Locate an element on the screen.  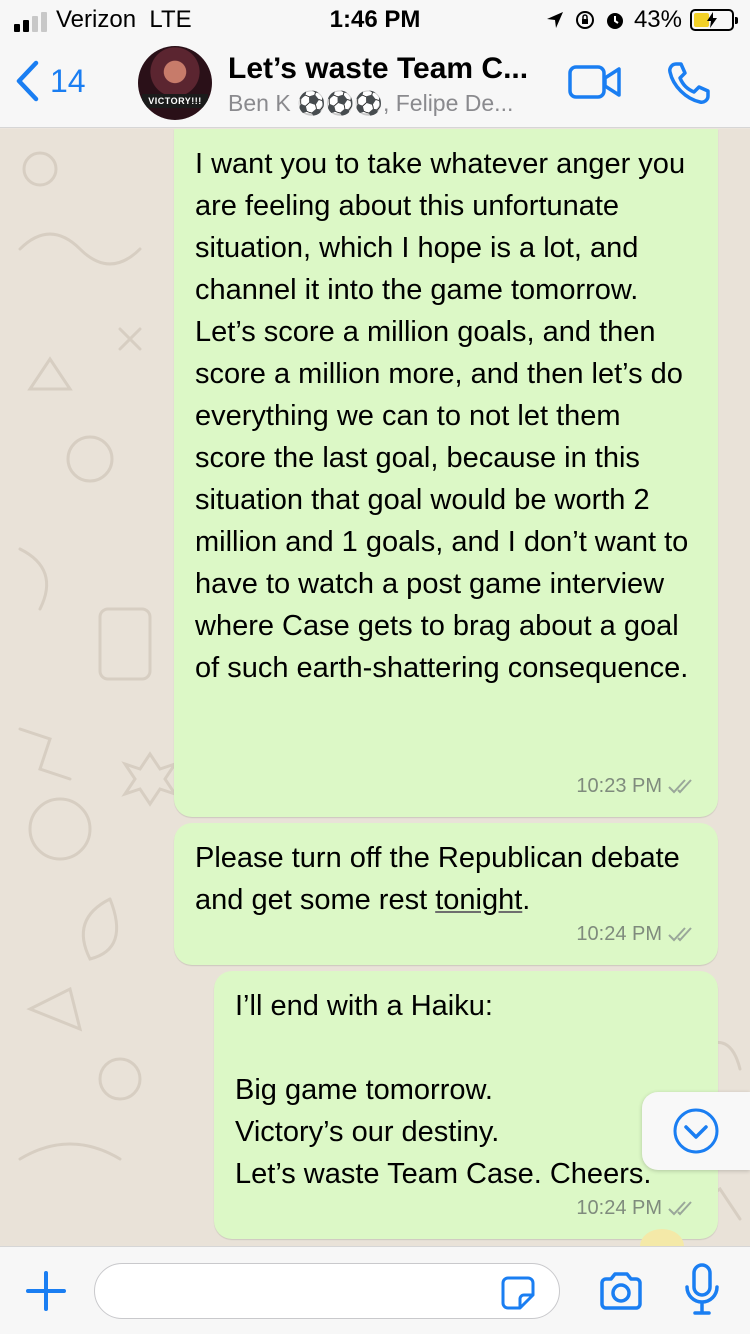
message-meta-1: 10:23 PM is located at coordinates (636, 786).